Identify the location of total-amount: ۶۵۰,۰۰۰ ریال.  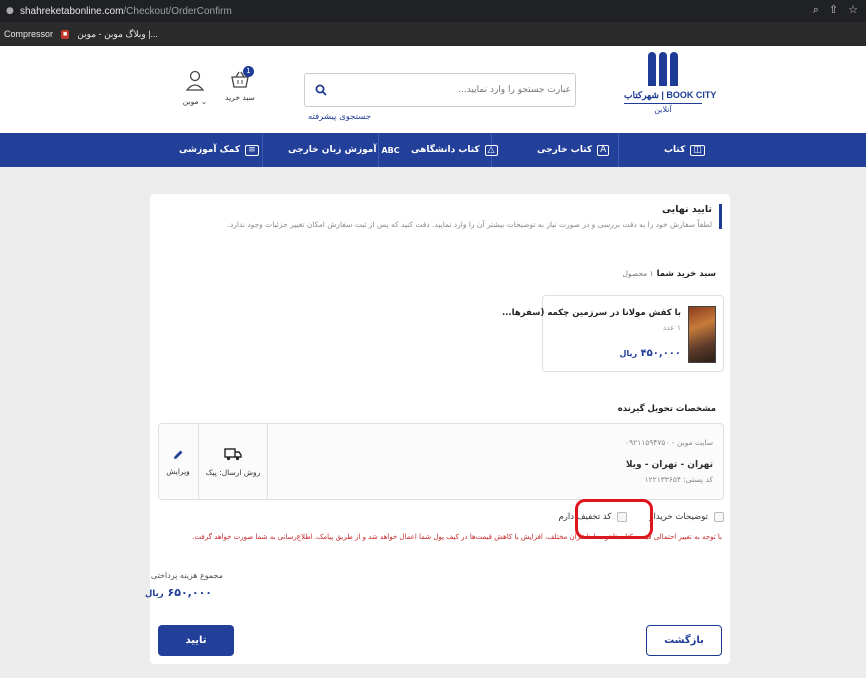
(178, 592).